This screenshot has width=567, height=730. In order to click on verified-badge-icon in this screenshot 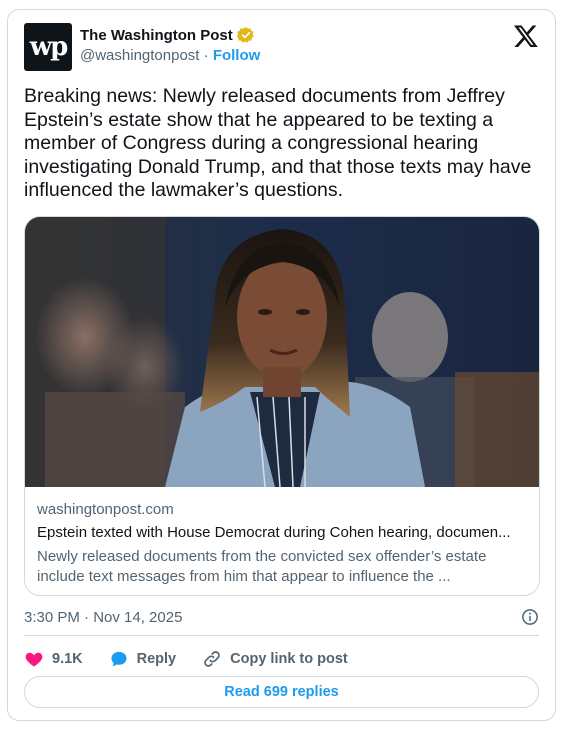, I will do `click(245, 35)`.